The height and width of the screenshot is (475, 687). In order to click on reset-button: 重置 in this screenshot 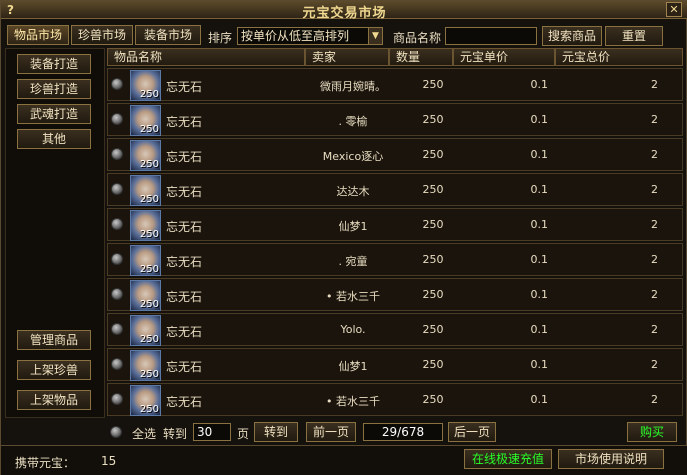, I will do `click(634, 36)`.